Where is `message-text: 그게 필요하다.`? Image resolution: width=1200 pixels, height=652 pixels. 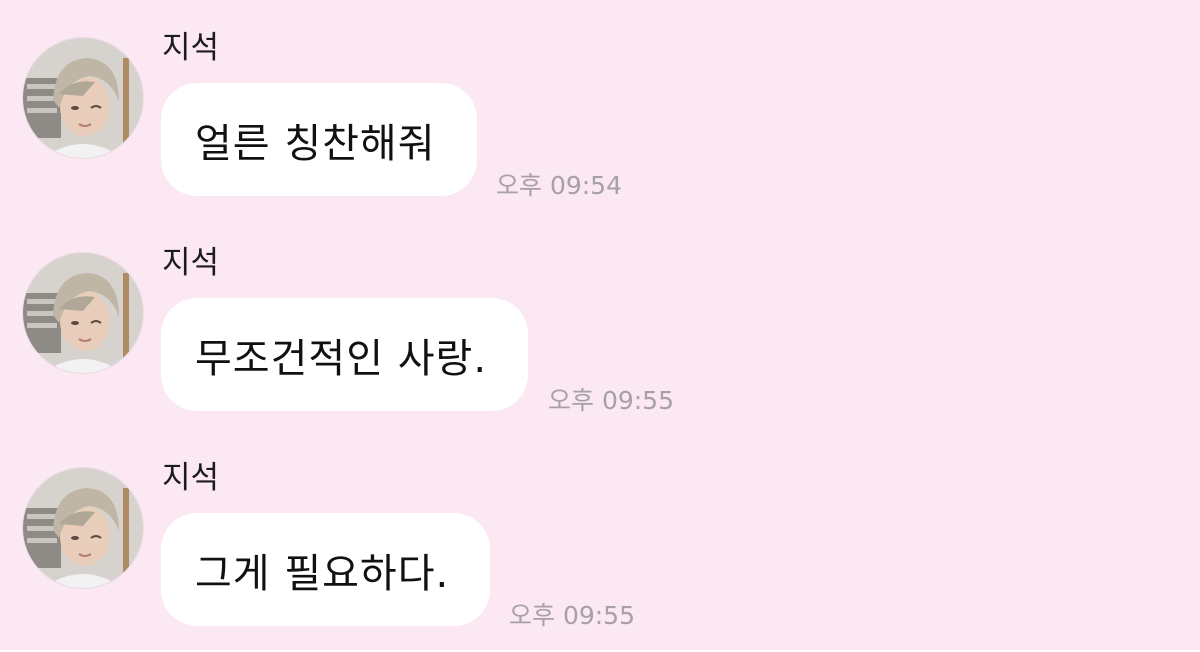
message-text: 그게 필요하다. is located at coordinates (322, 573).